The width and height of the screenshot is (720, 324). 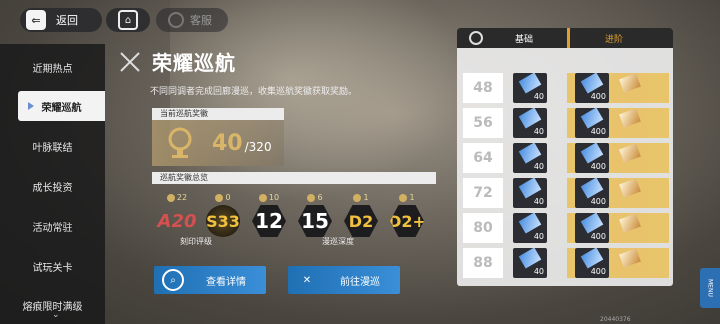 I want to click on tab-basic: 基础, so click(x=524, y=38).